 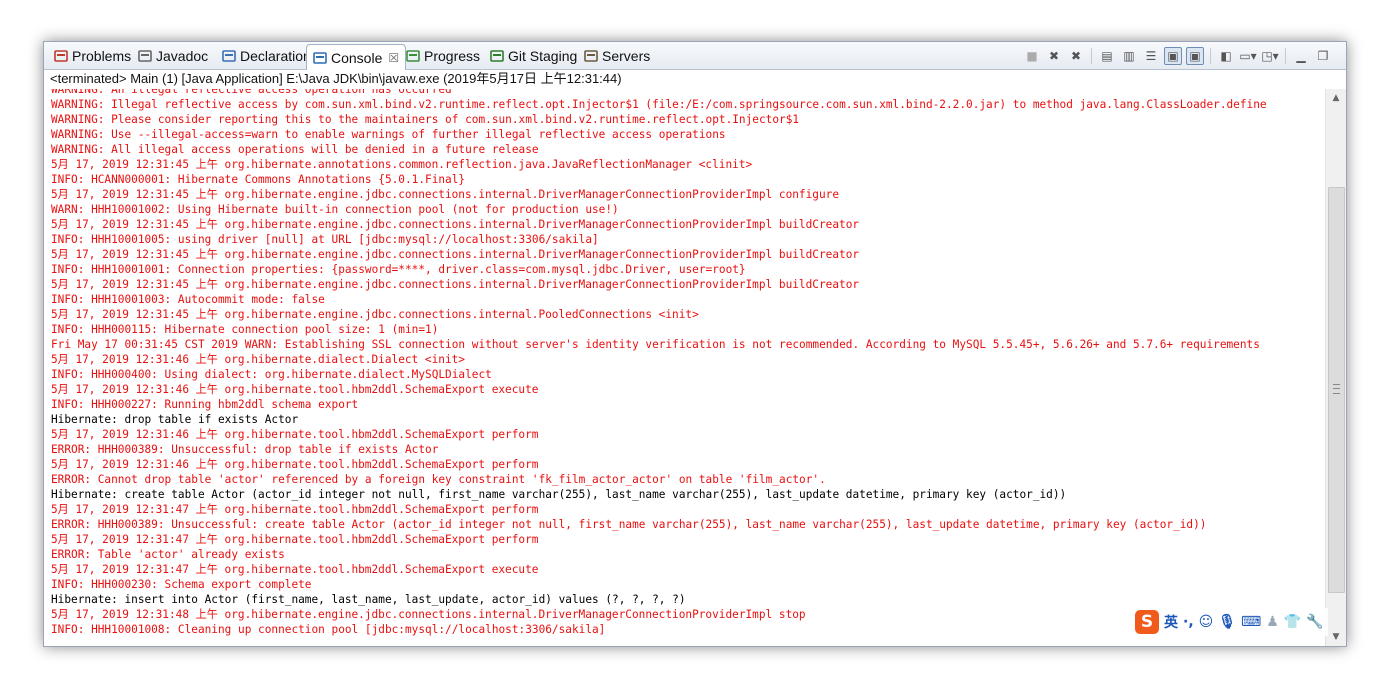 I want to click on tab-git-staging: Git Staging, so click(x=534, y=55).